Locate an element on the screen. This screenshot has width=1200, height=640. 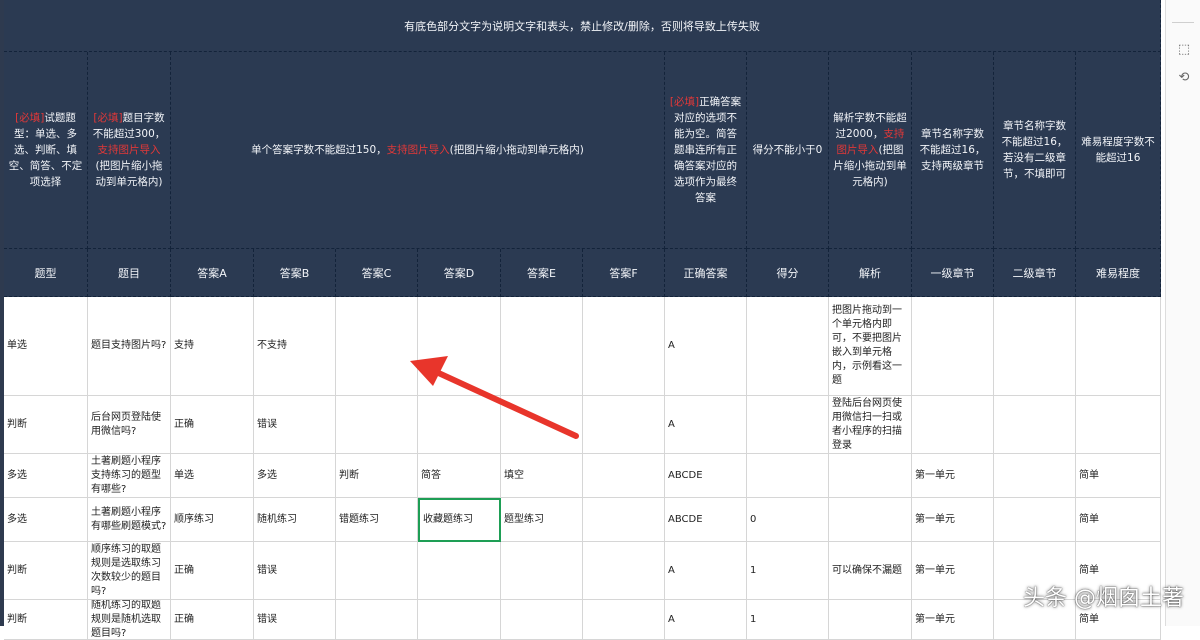
cell-score: 0 is located at coordinates (788, 520).